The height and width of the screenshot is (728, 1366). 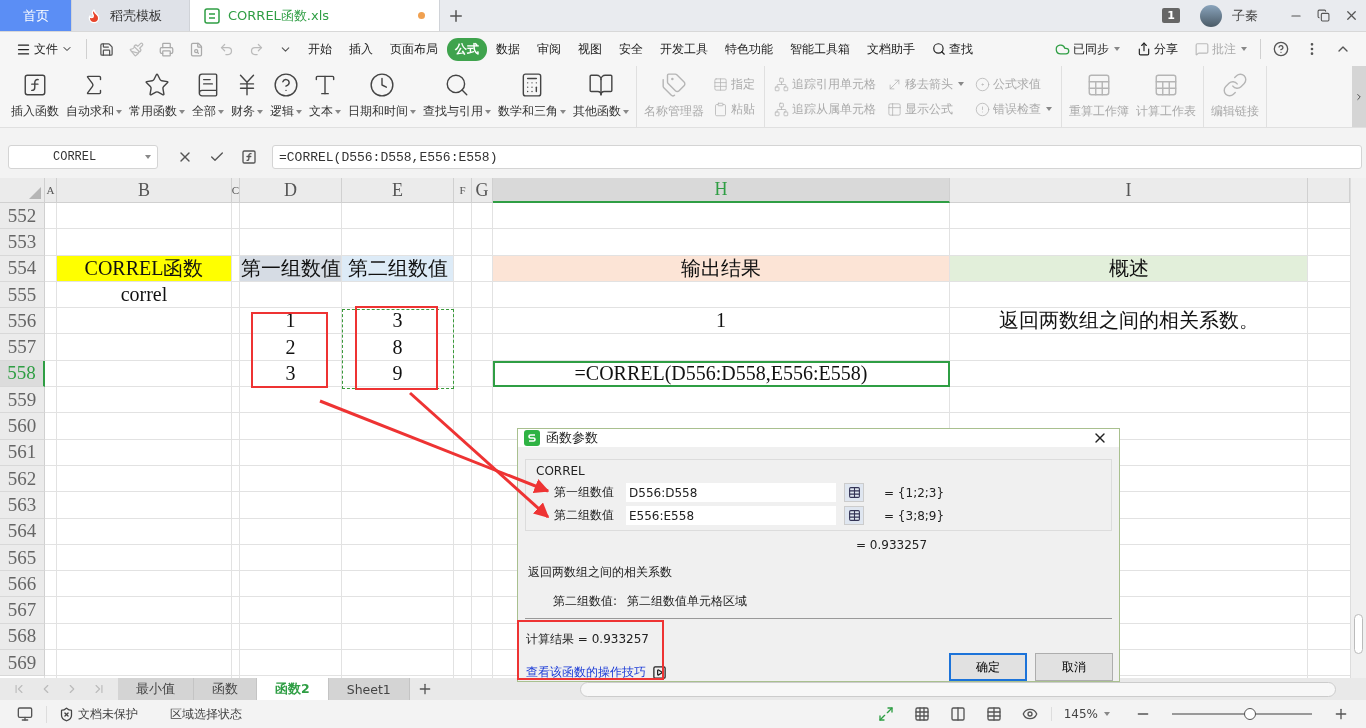 I want to click on ribbon-button: 文本, so click(x=325, y=96).